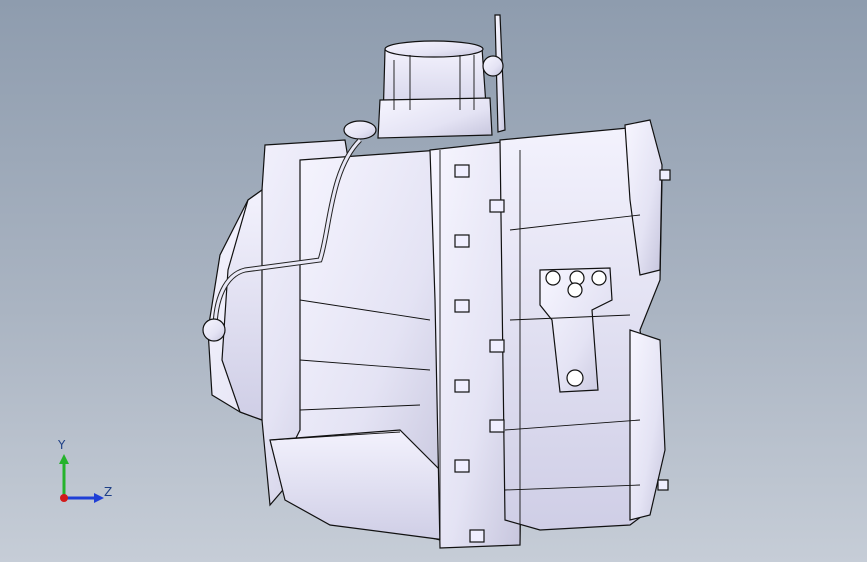 The image size is (867, 562). Describe the element at coordinates (85, 474) in the screenshot. I see `coordinate-triad: Y Z` at that location.